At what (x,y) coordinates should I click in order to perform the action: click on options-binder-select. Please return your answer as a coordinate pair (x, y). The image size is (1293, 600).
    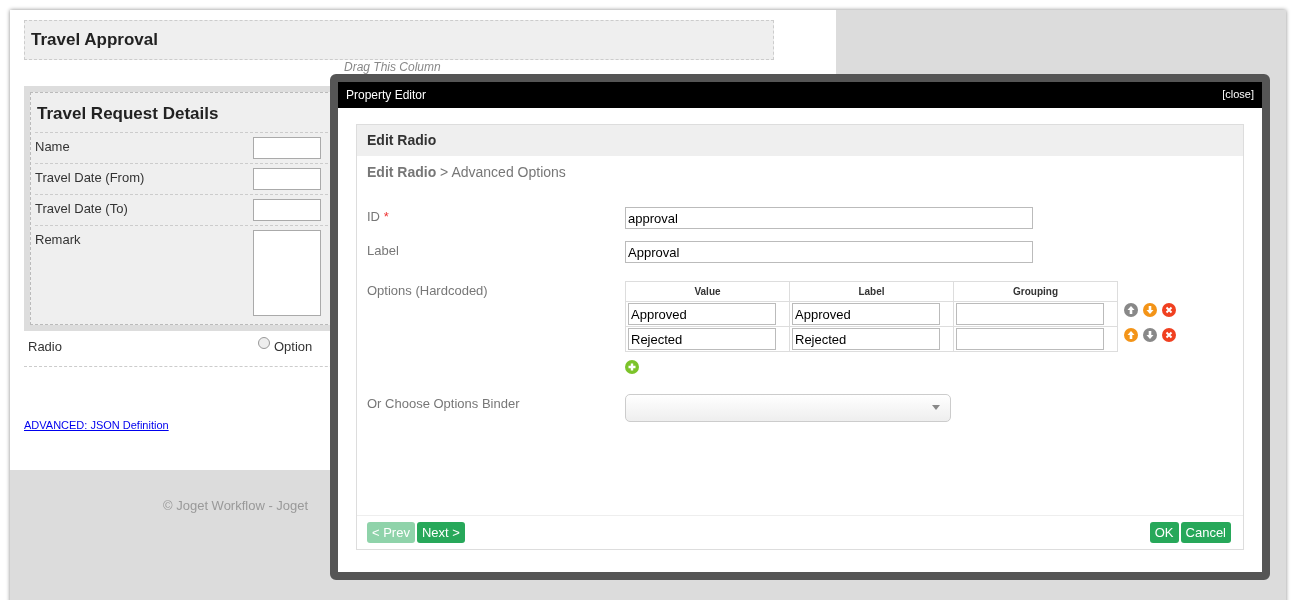
    Looking at the image, I should click on (788, 407).